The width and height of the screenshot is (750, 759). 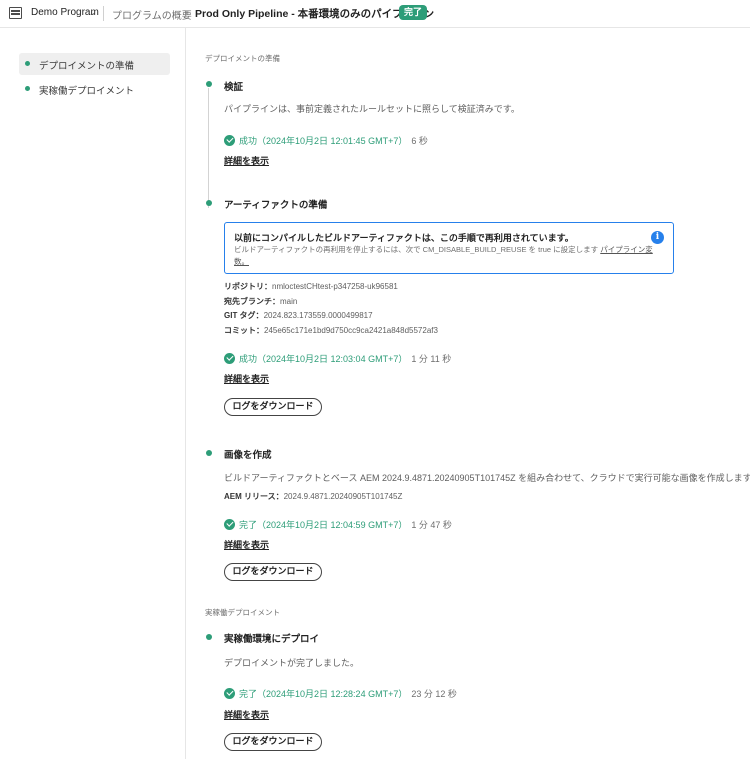 I want to click on step-title-deploy-production: 実稼働環境にデプロイ, so click(x=272, y=639).